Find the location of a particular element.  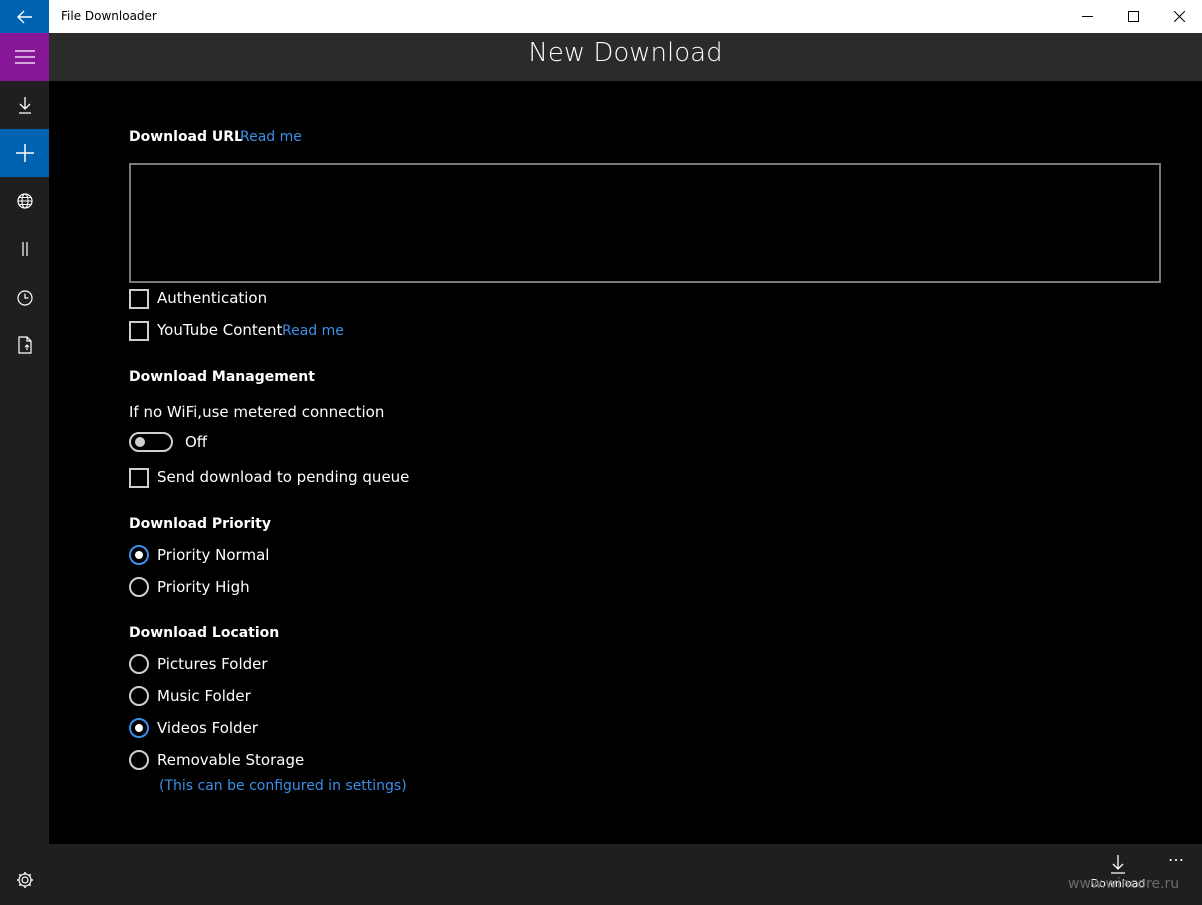

pending-queue-label: Send download to pending queue is located at coordinates (283, 477).